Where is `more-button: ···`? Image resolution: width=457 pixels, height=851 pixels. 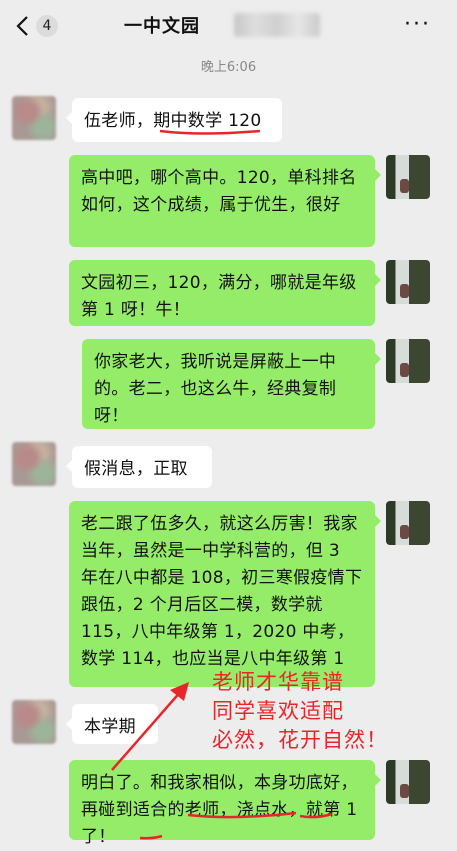
more-button: ··· is located at coordinates (417, 24).